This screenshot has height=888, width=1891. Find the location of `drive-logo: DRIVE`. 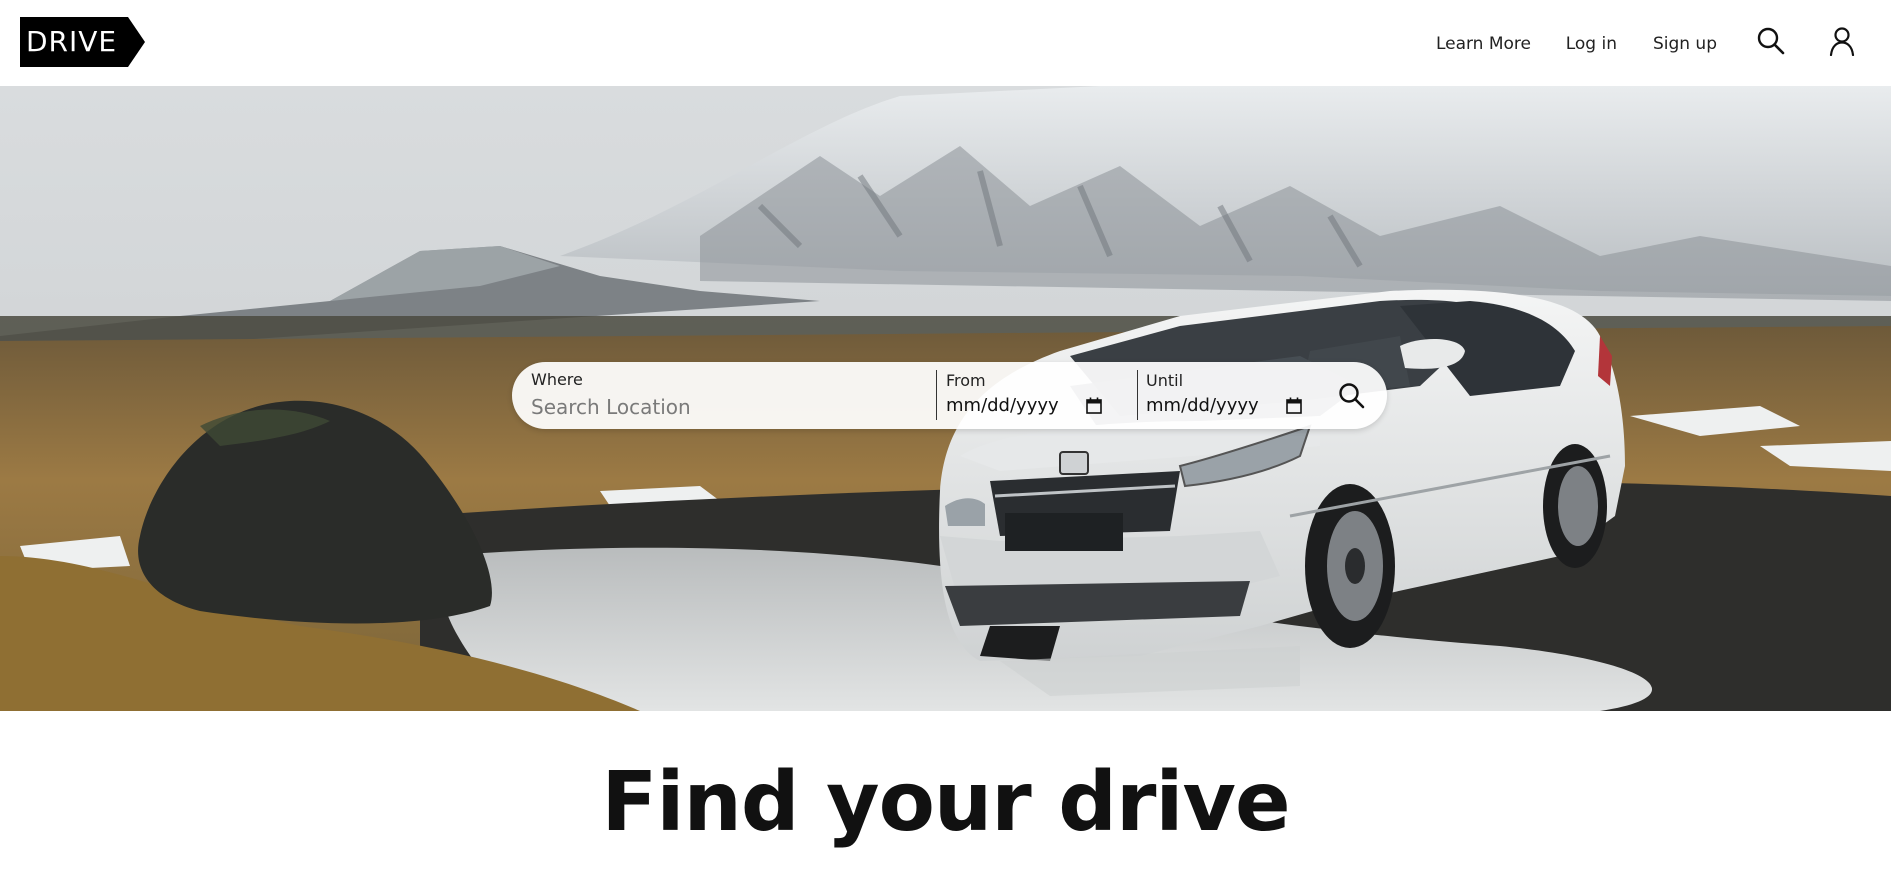

drive-logo: DRIVE is located at coordinates (82, 42).